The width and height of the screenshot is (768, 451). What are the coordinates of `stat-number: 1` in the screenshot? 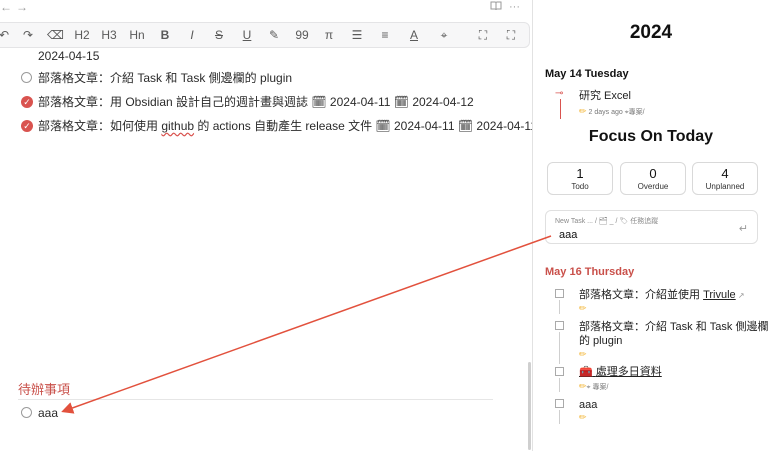 It's located at (580, 173).